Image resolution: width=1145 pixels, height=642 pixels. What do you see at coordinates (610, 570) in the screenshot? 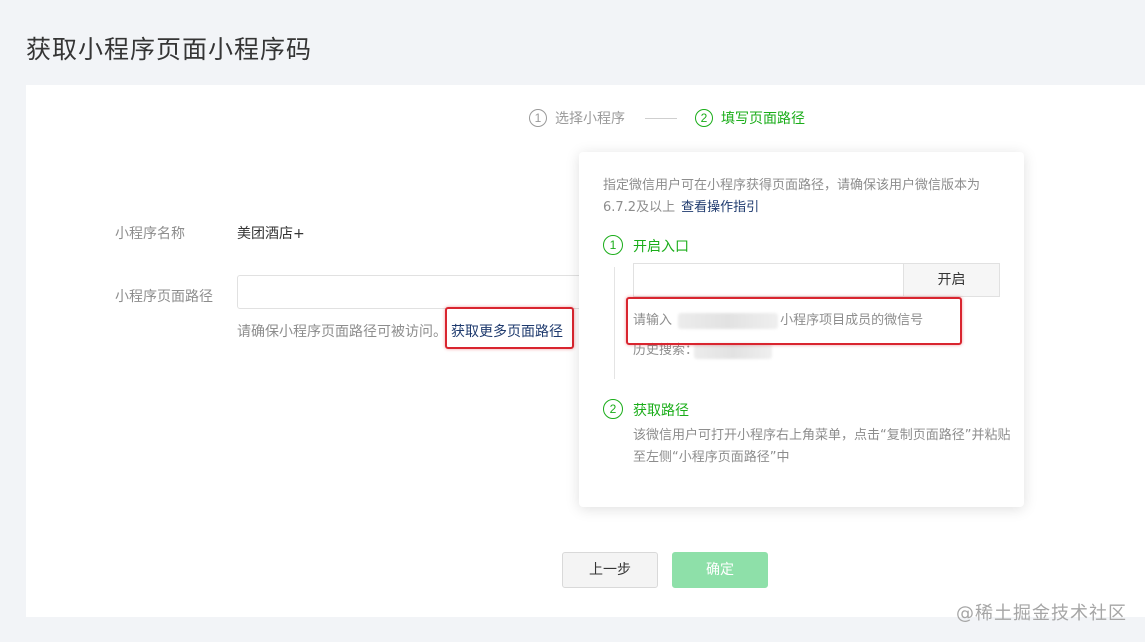
I see `previous-step-button: 上一步` at bounding box center [610, 570].